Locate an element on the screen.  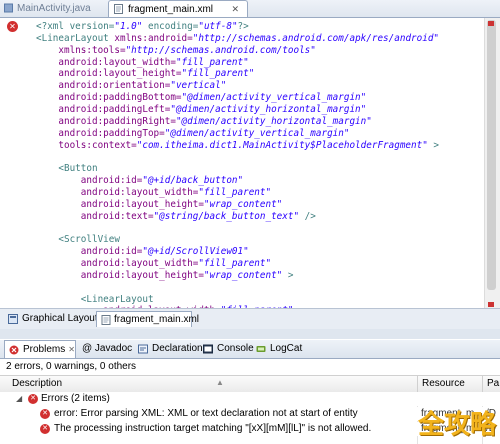
sort-ascending-icon: ▲ is located at coordinates (220, 382).